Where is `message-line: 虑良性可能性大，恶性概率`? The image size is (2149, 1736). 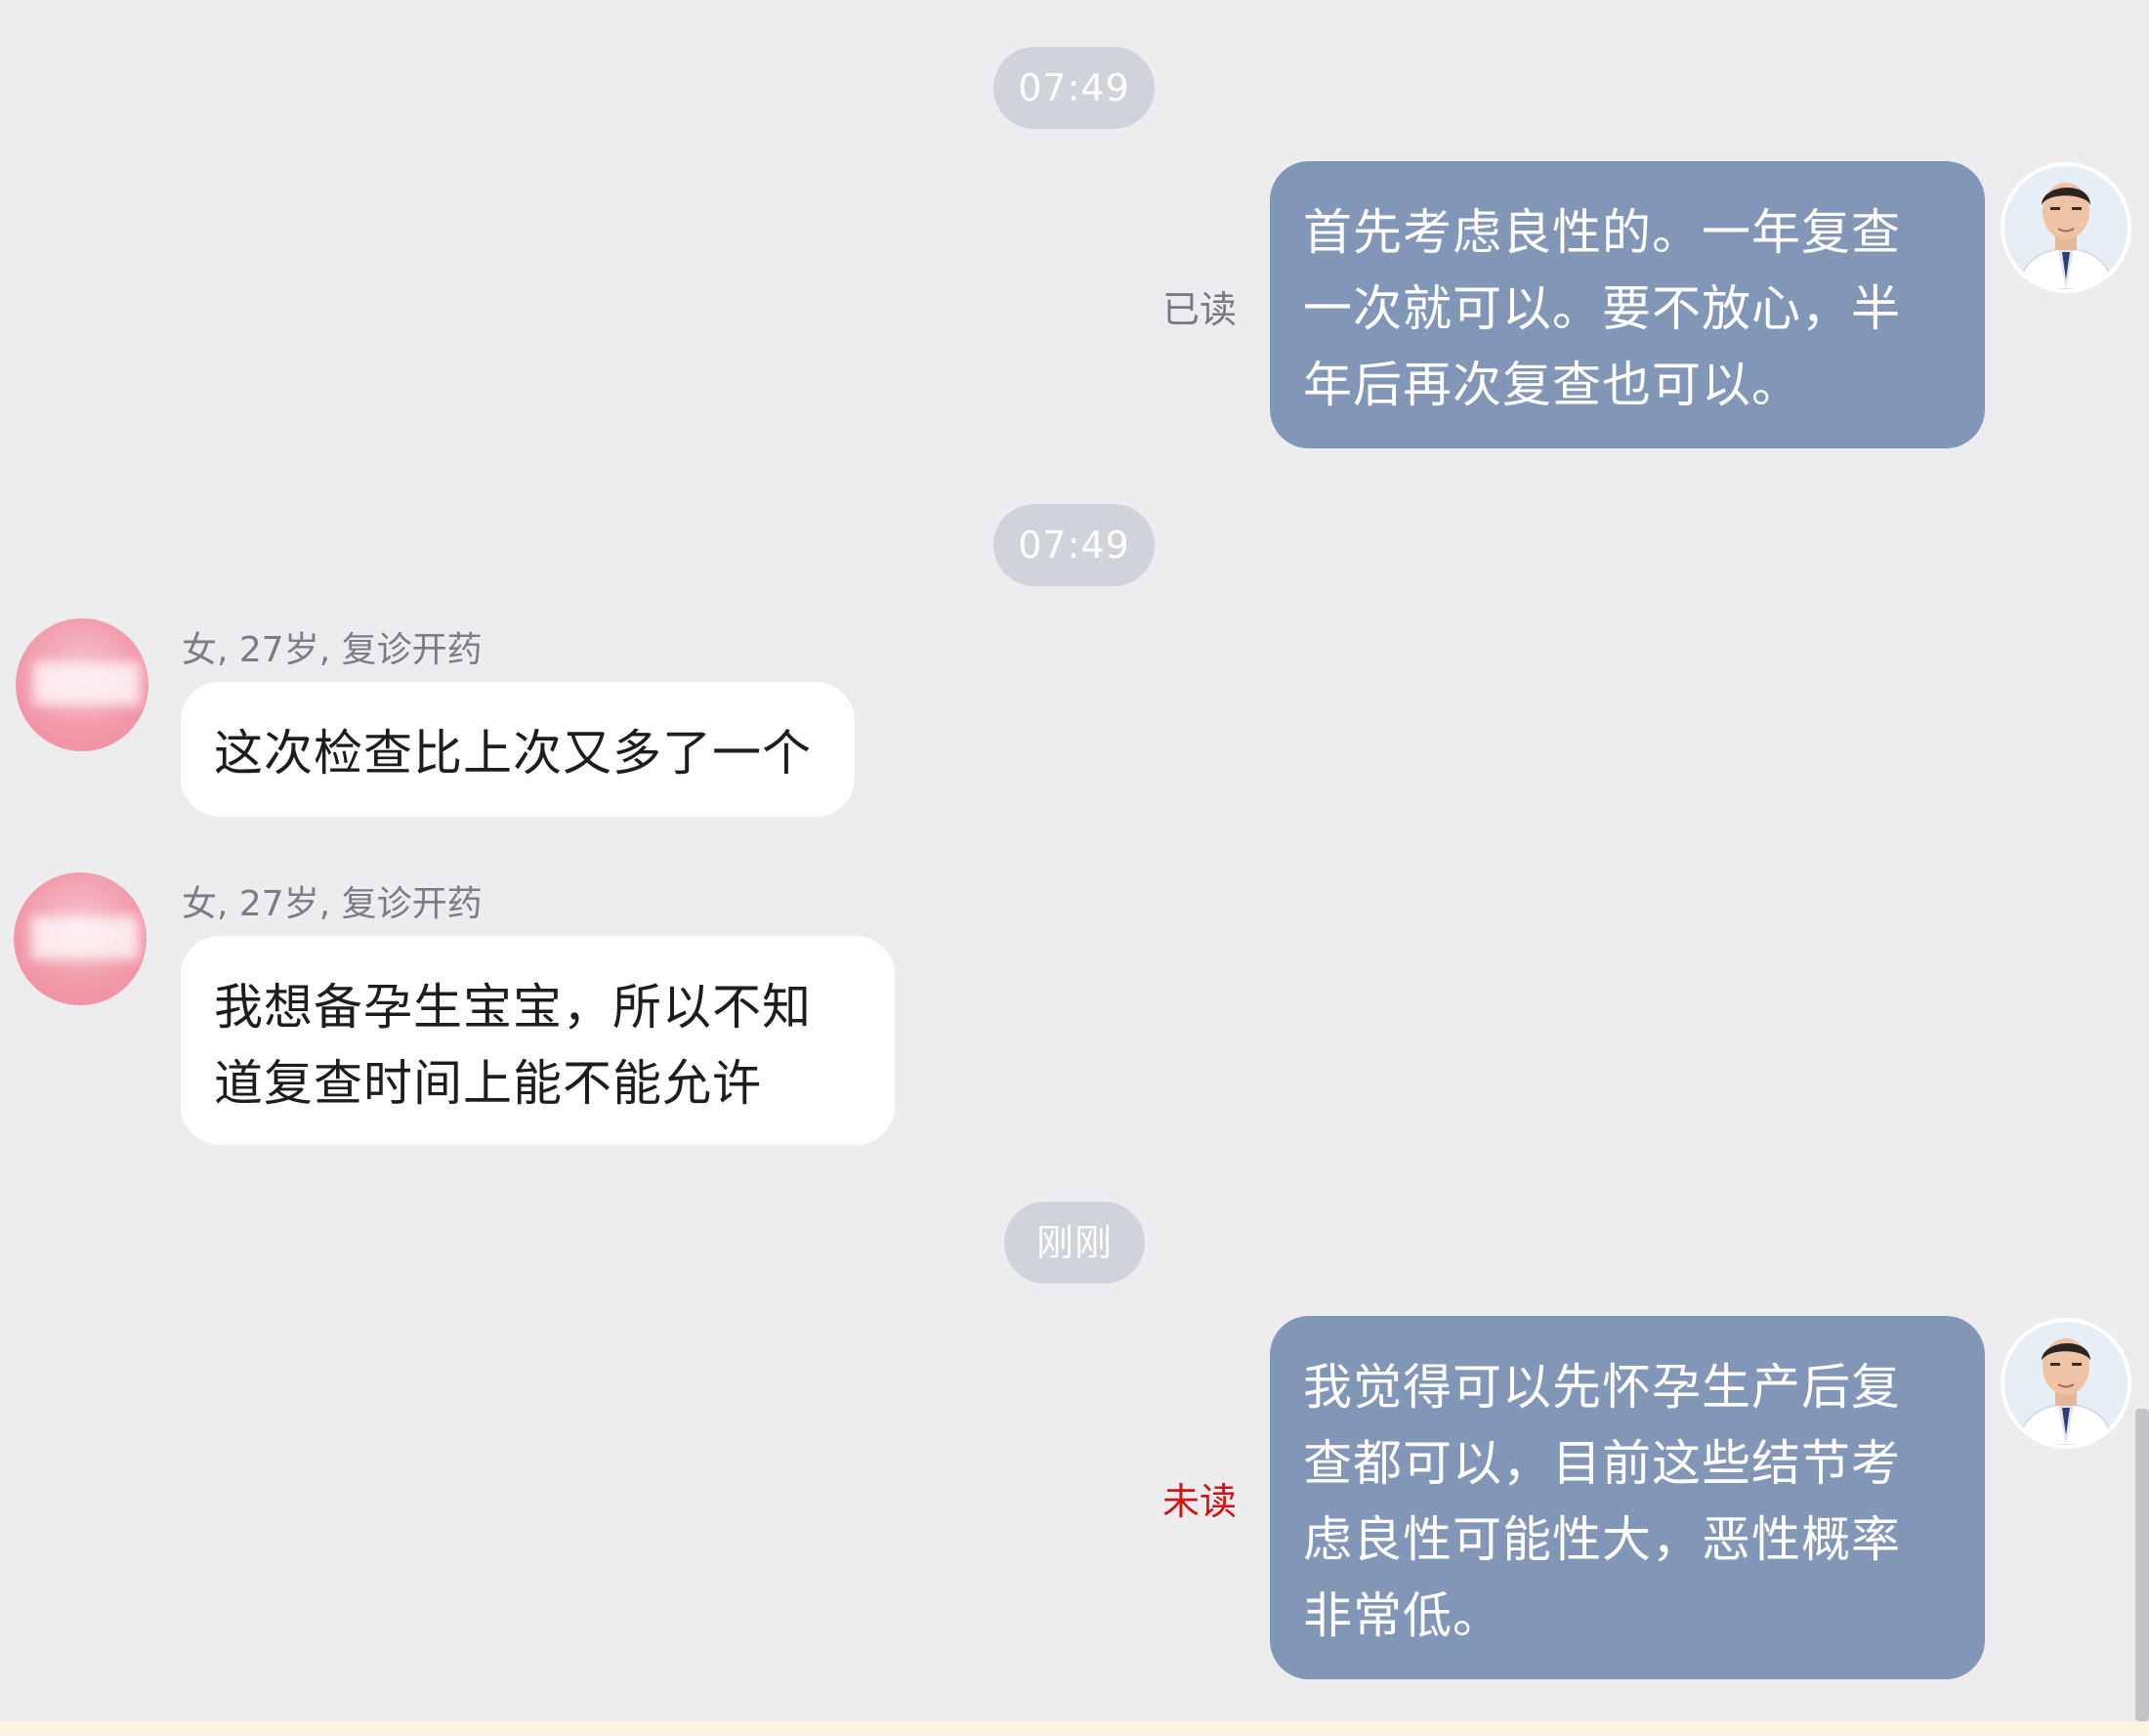
message-line: 虑良性可能性大，恶性概率 is located at coordinates (1602, 1539).